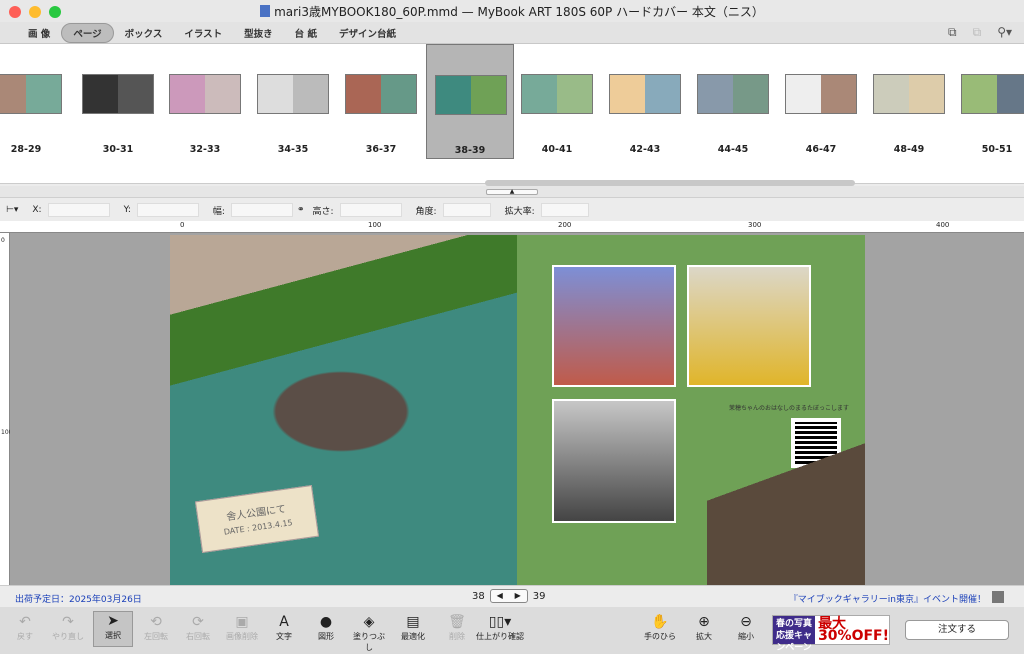 The width and height of the screenshot is (1024, 654). What do you see at coordinates (375, 225) in the screenshot?
I see `ruler-mark: 100` at bounding box center [375, 225].